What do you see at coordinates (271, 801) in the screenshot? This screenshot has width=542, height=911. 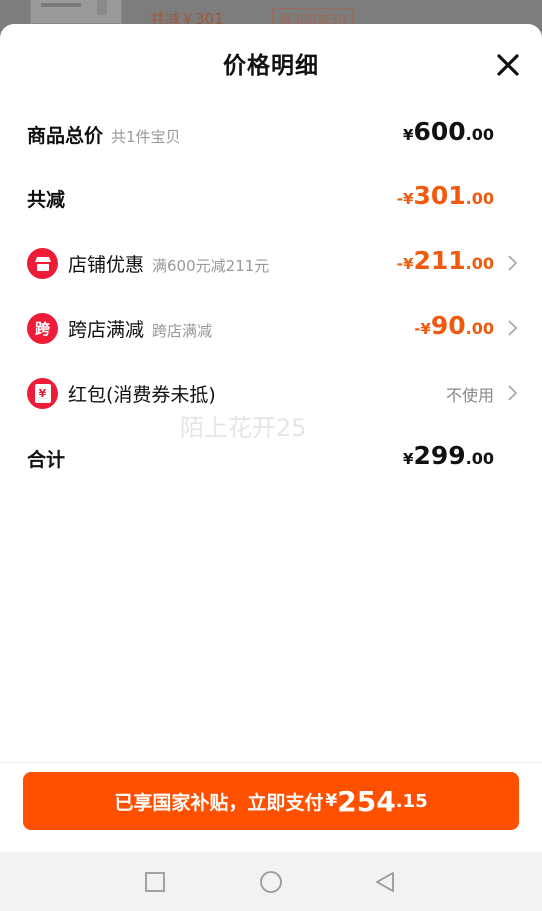 I see `pay-now-button: 已享国家补贴，立即支付 ¥254.15` at bounding box center [271, 801].